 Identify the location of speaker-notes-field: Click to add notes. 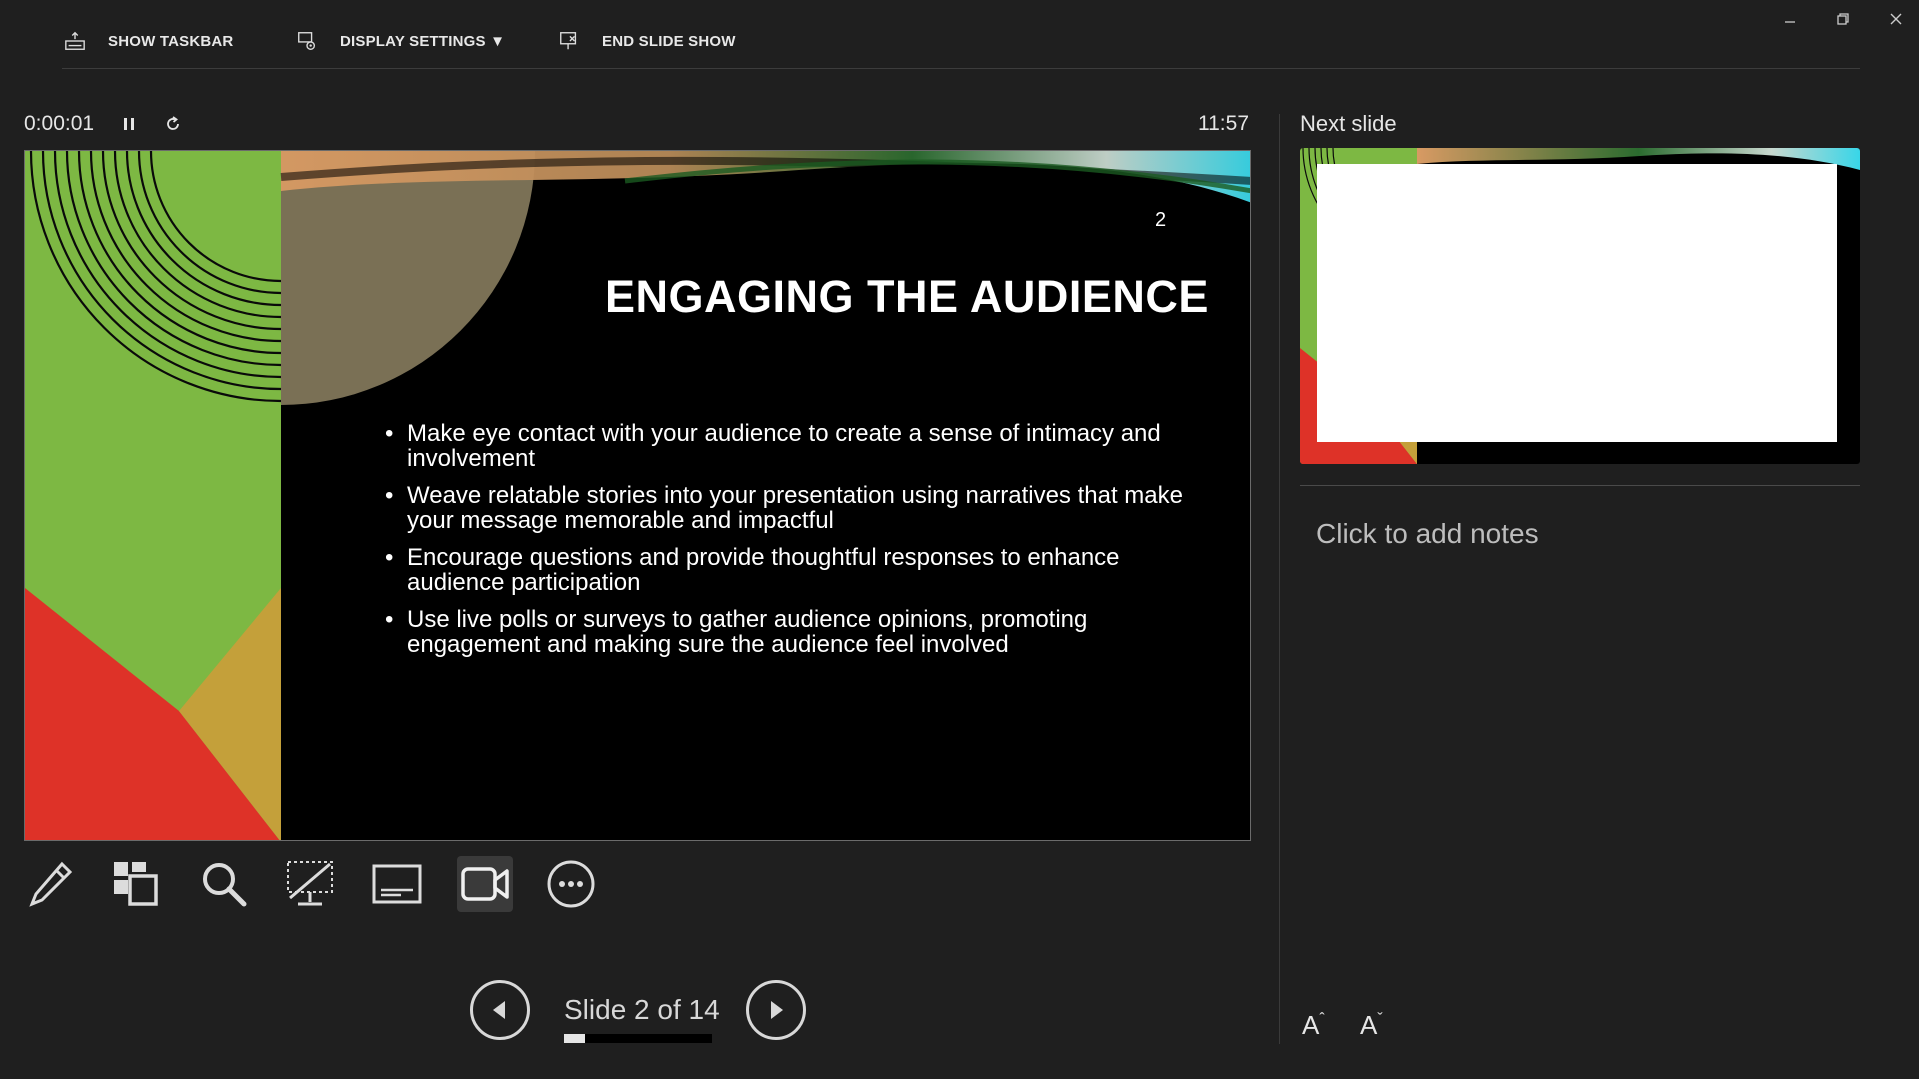
(1427, 534).